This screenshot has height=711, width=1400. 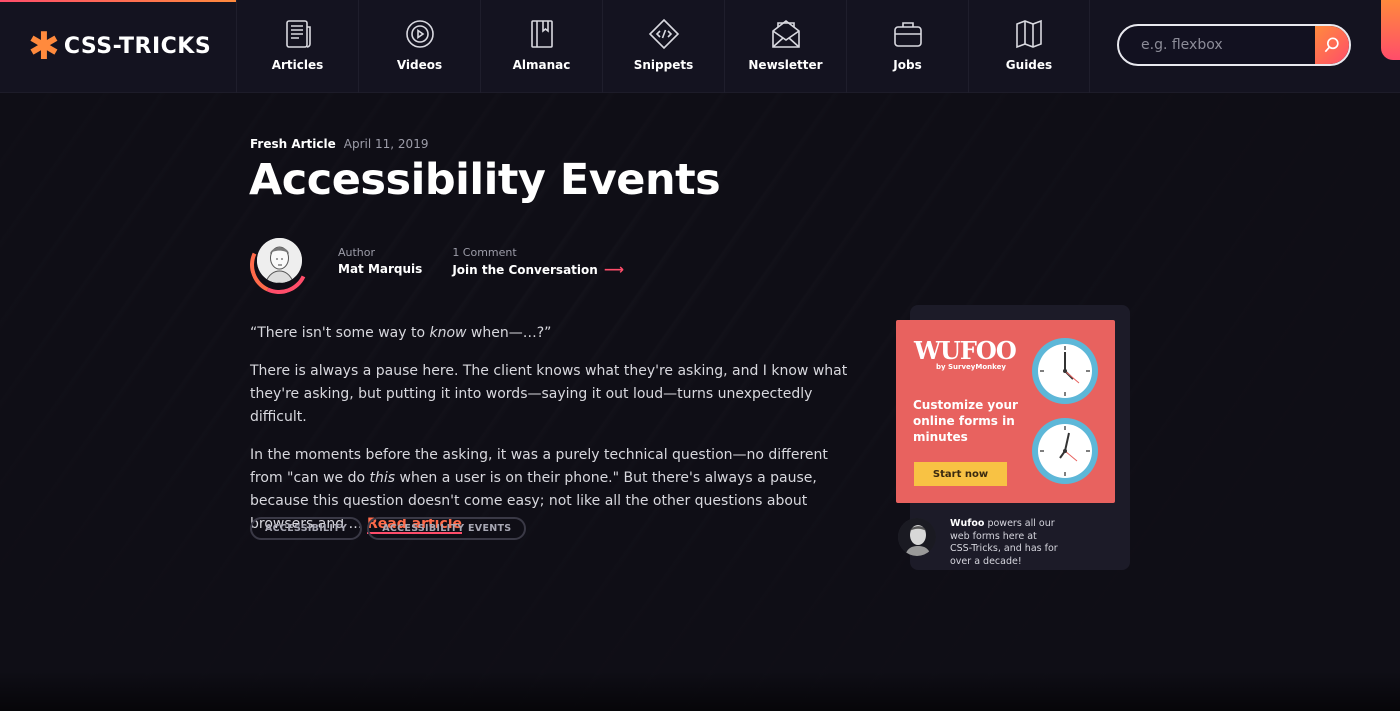 I want to click on person-portrait-icon, so click(x=917, y=537).